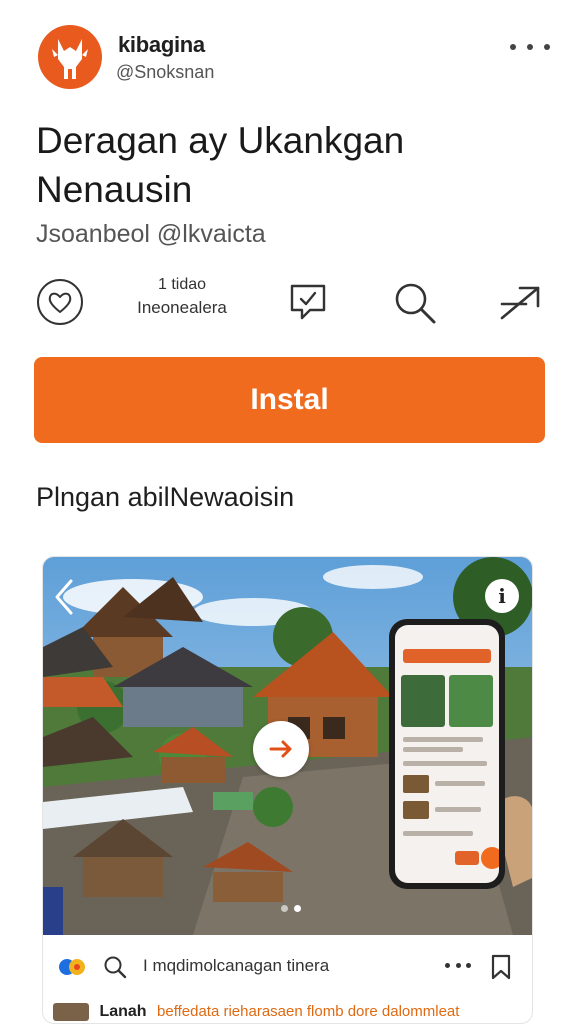 The image size is (576, 1024). What do you see at coordinates (165, 72) in the screenshot?
I see `app-handle: @Snoksnan` at bounding box center [165, 72].